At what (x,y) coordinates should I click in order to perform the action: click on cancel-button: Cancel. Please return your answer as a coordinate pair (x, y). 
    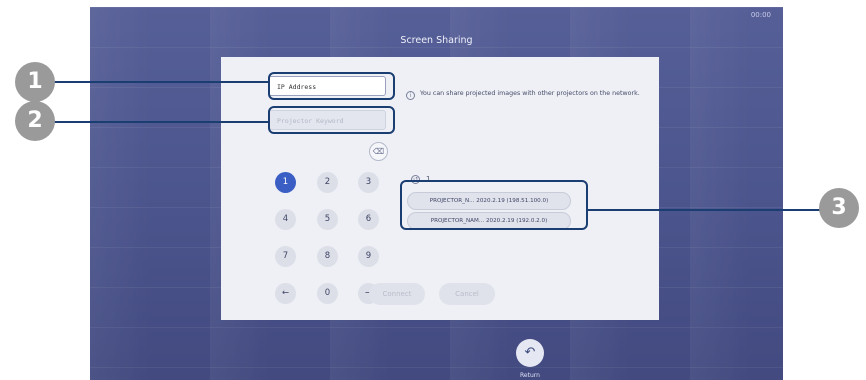
    Looking at the image, I should click on (467, 294).